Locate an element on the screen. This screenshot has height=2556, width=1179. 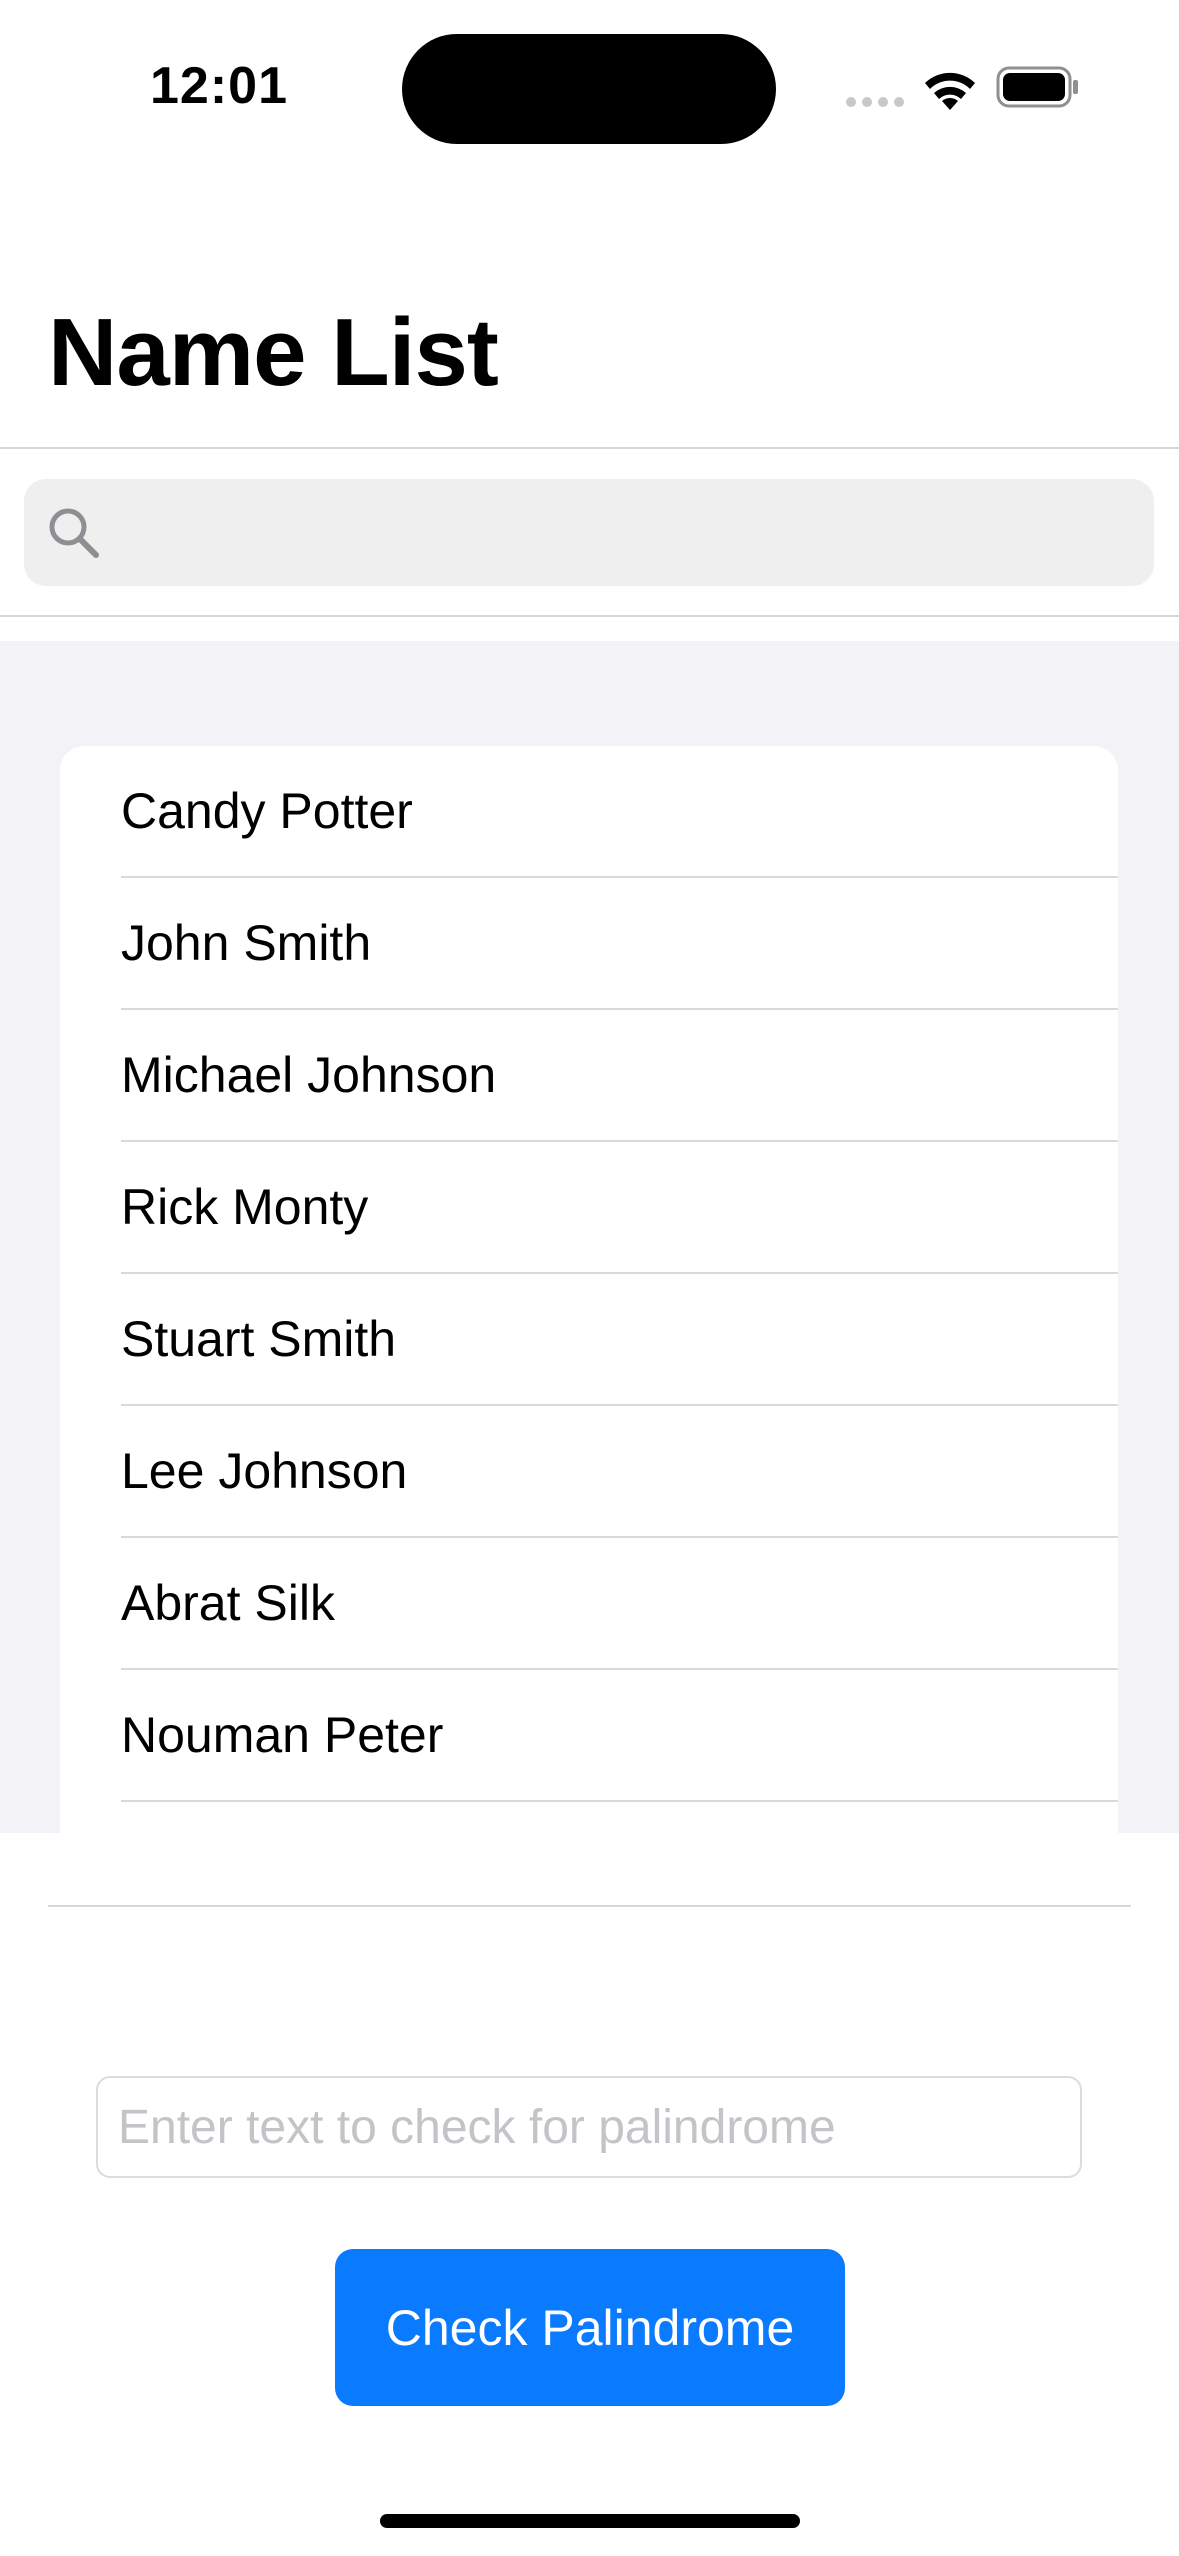
cellular-signal-icon is located at coordinates (875, 102).